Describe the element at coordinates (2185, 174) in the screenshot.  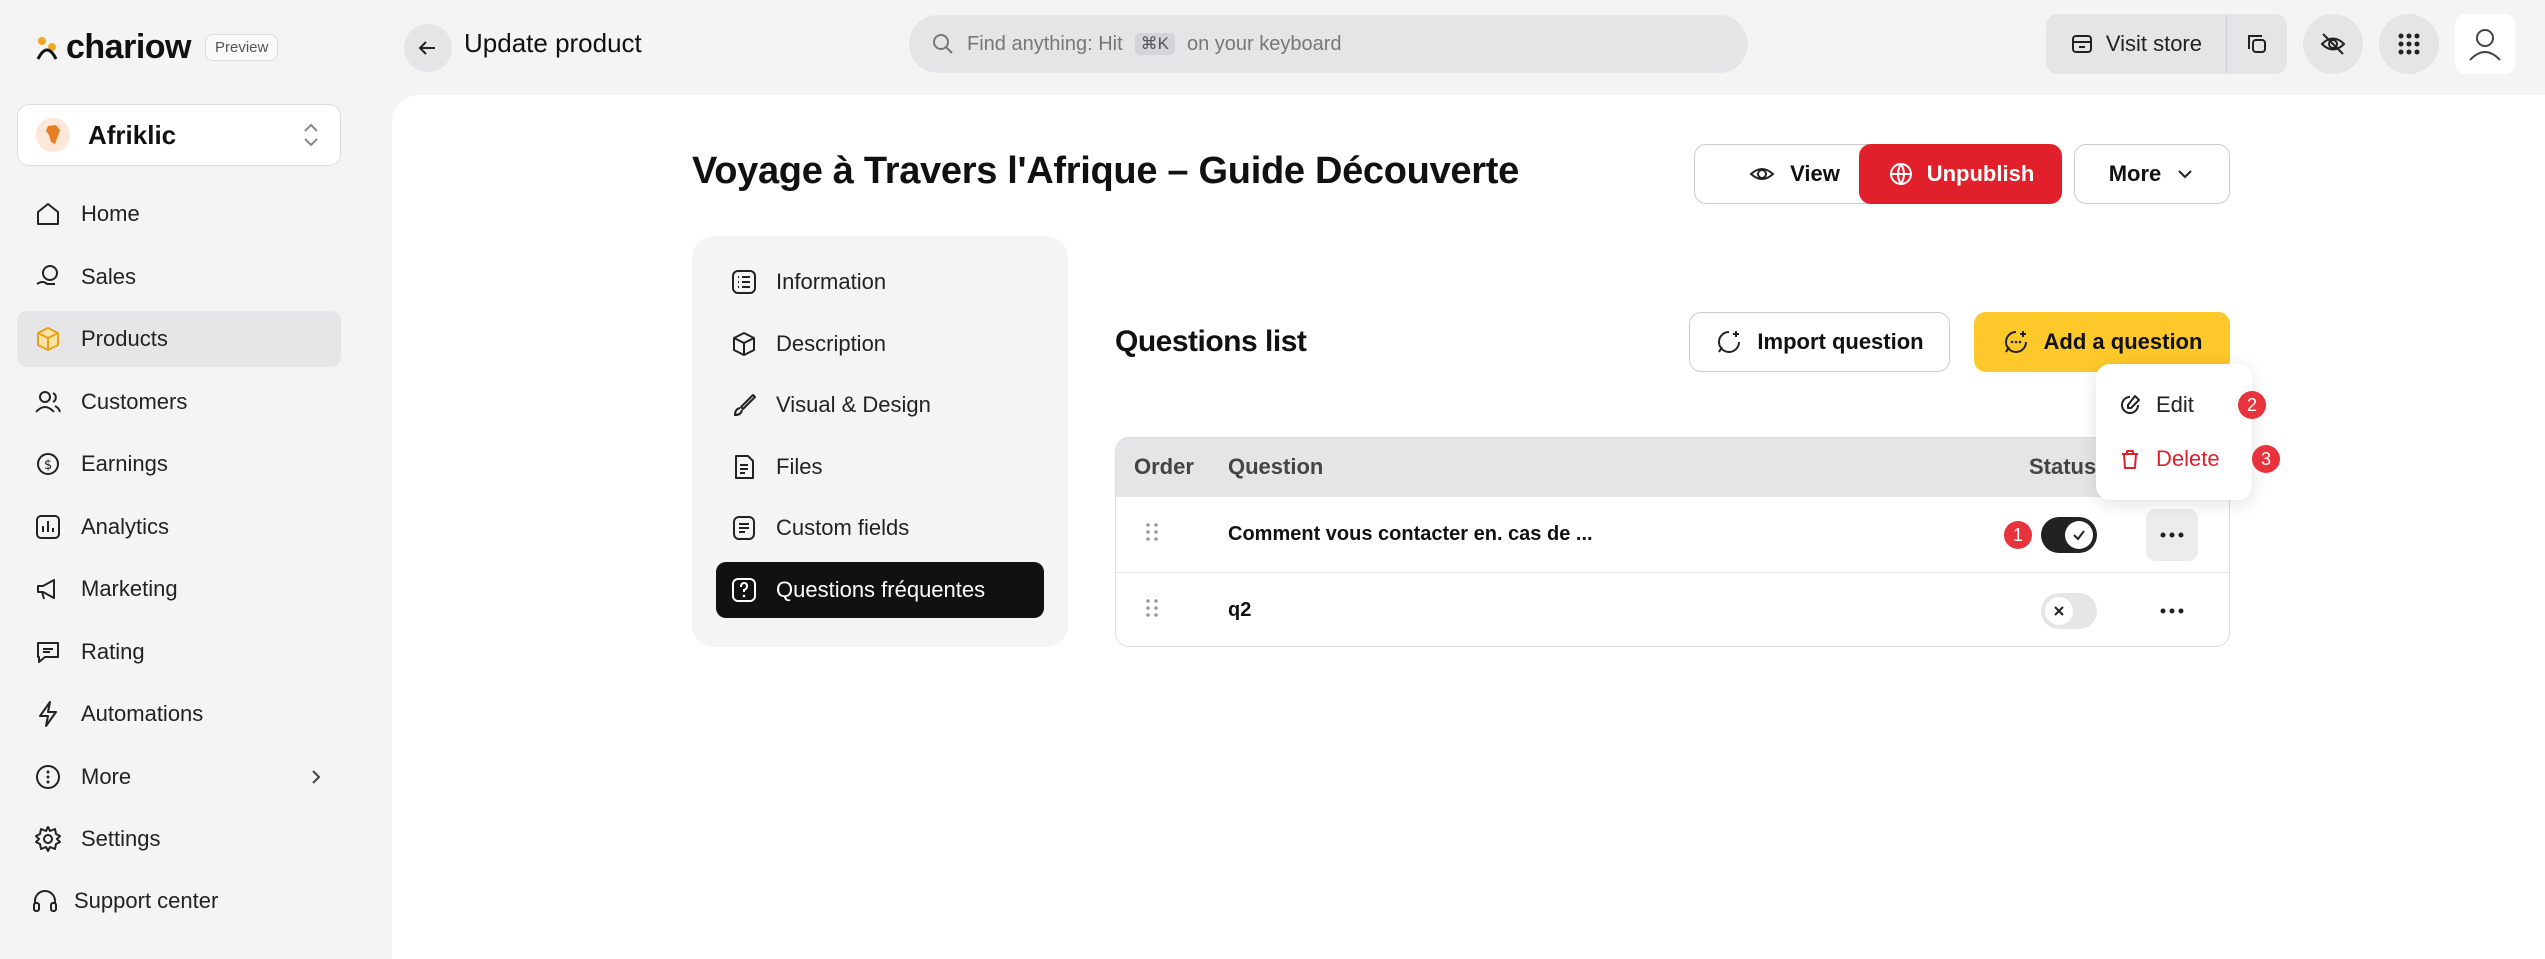
I see `chevron-down-icon` at that location.